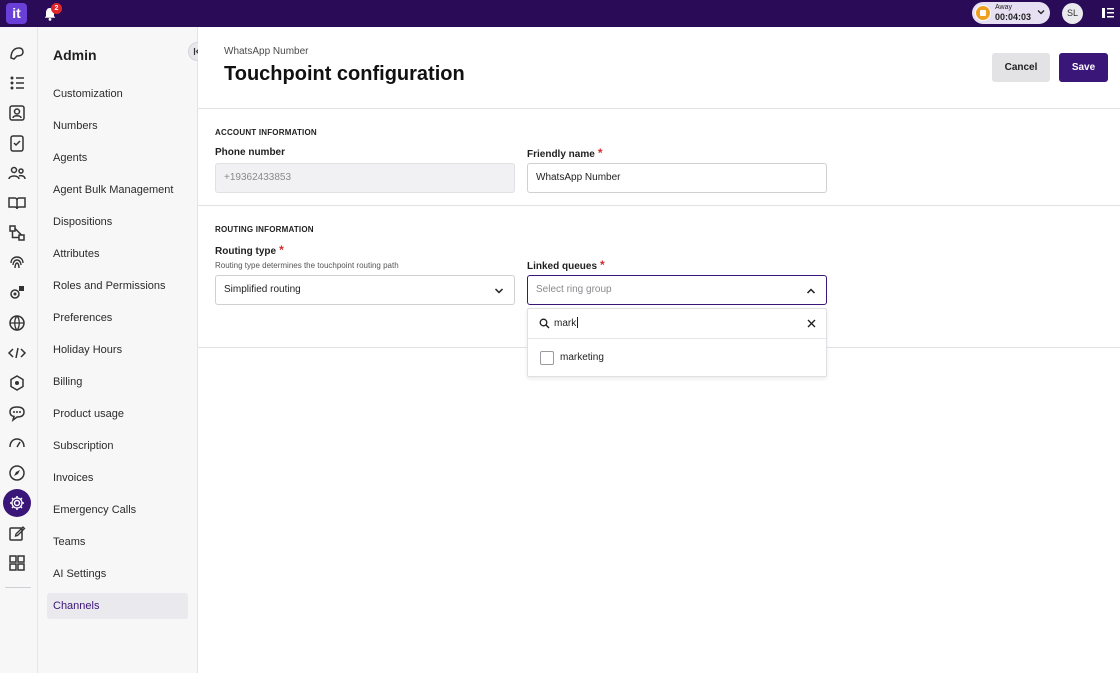 The image size is (1120, 673). I want to click on breadcrumb: WhatsApp Number, so click(266, 51).